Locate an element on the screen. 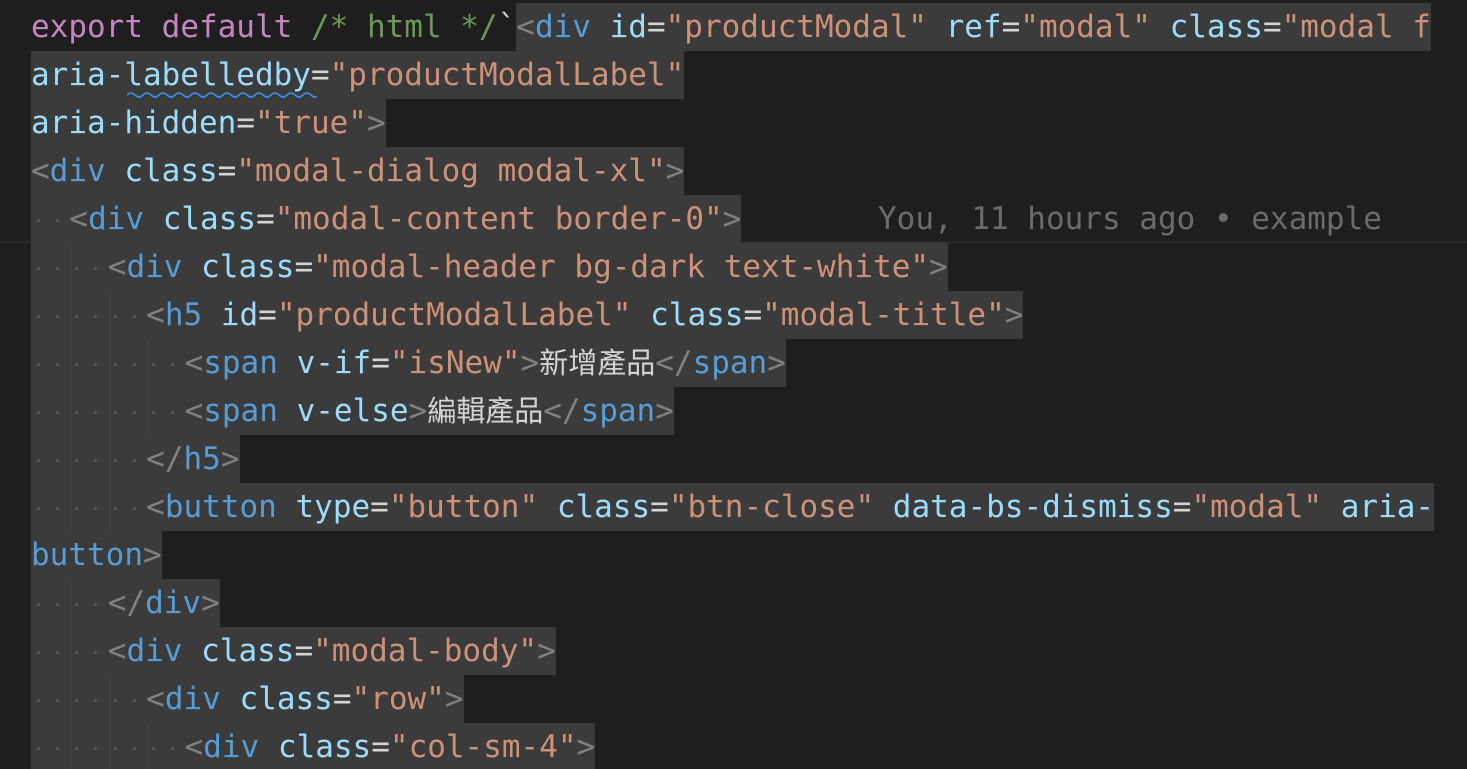 This screenshot has width=1467, height=769. token-attribute: v-else is located at coordinates (352, 411).